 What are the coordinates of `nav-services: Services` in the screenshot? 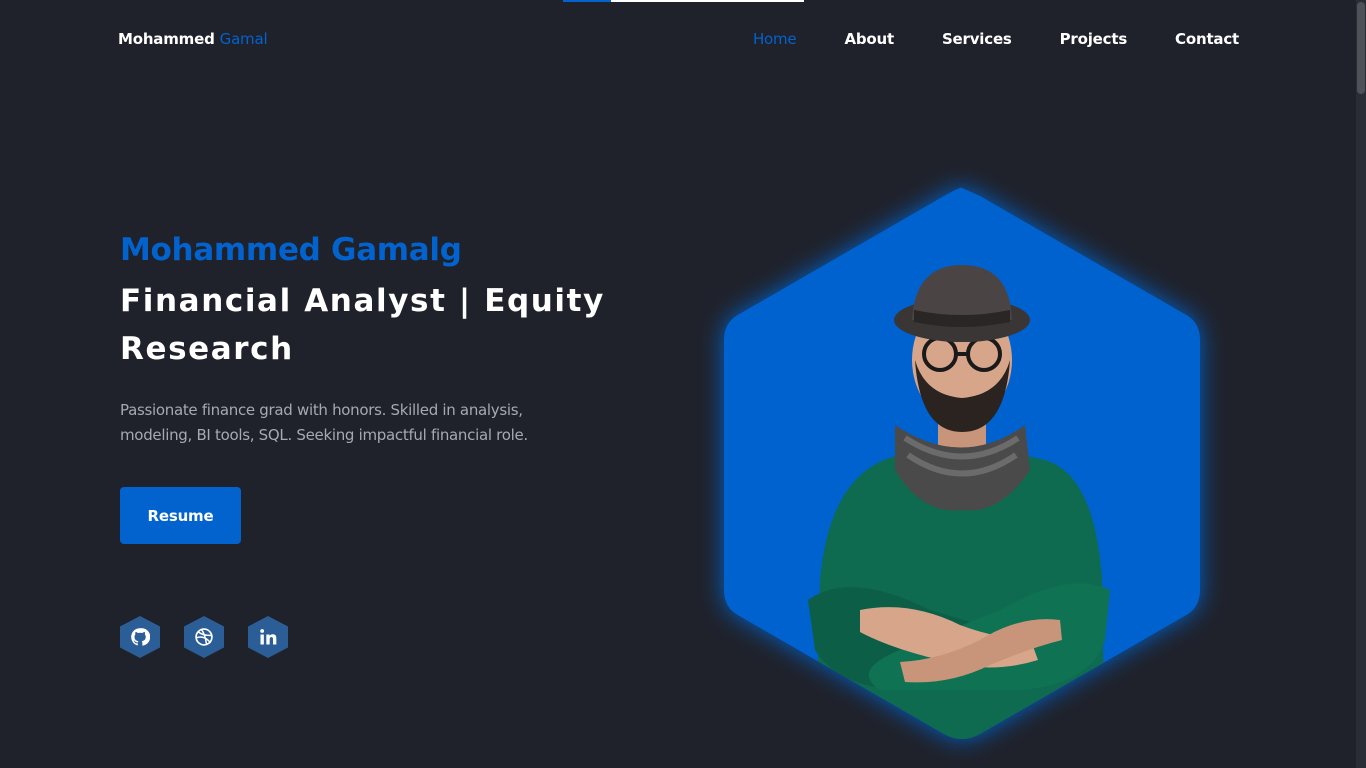 It's located at (977, 39).